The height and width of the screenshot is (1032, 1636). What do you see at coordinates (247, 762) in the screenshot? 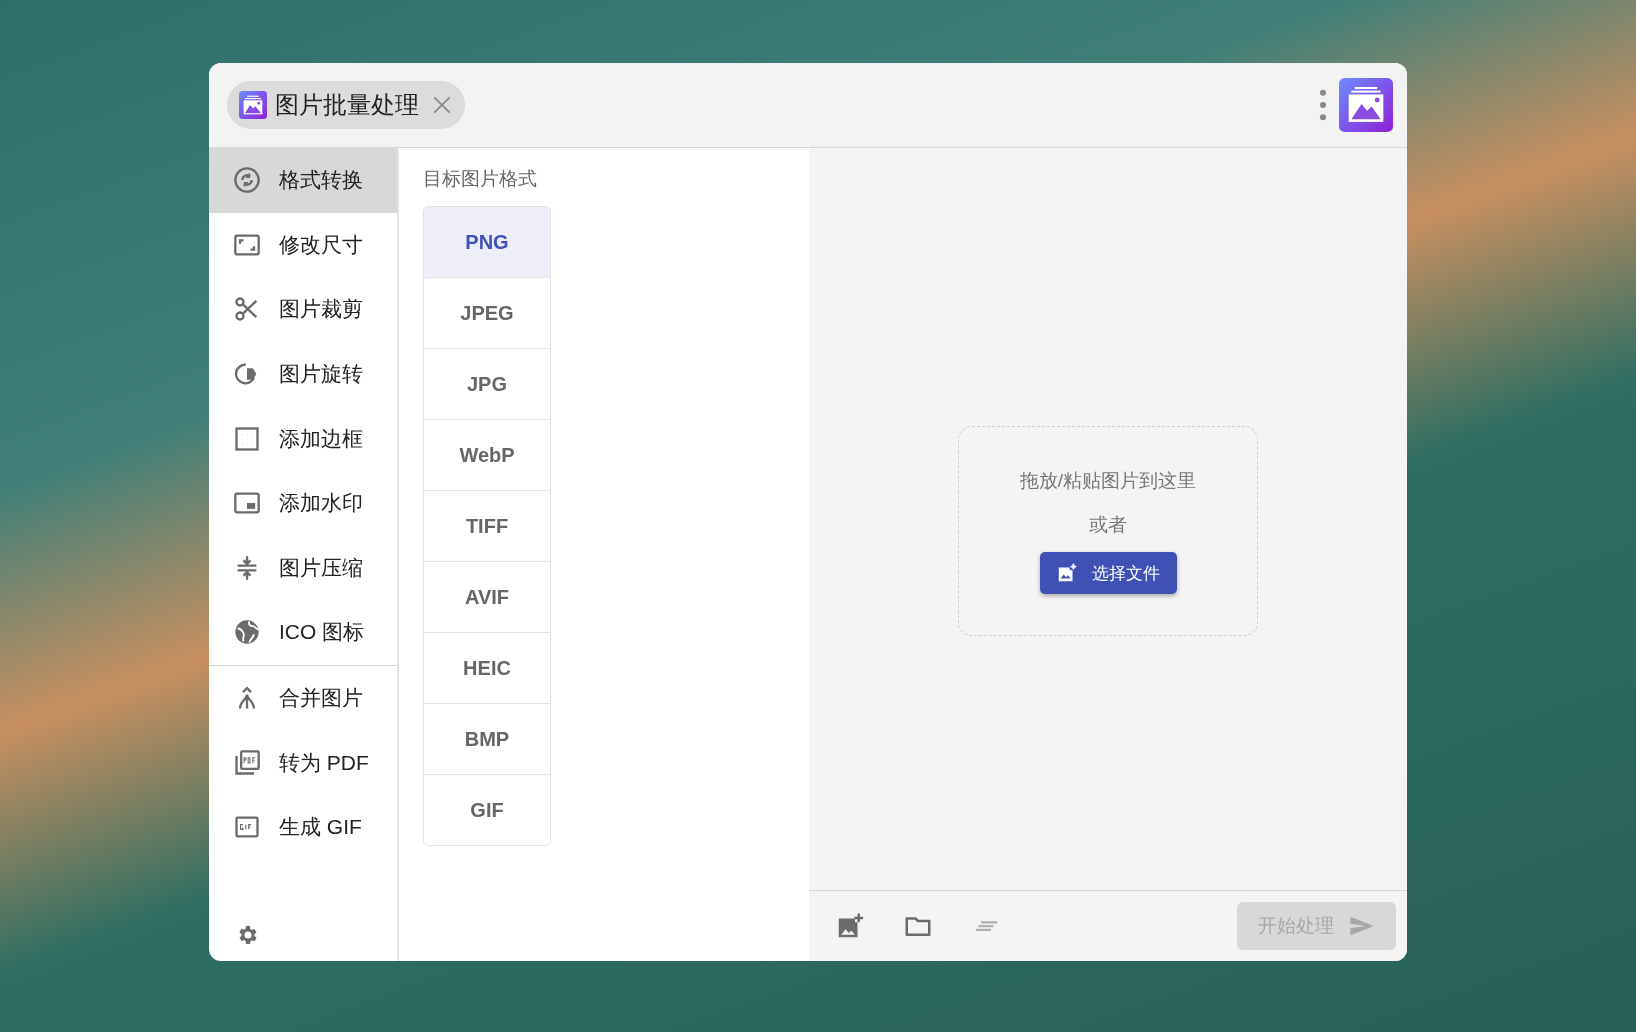
I see `pdf-icon` at bounding box center [247, 762].